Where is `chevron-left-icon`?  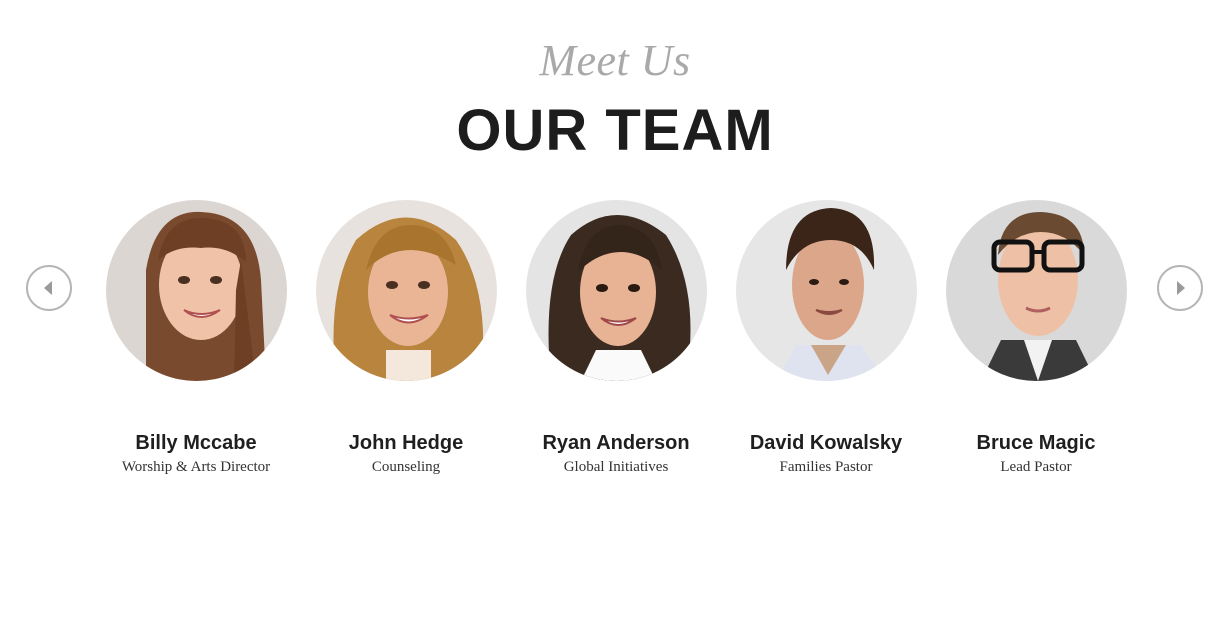
chevron-left-icon is located at coordinates (48, 288).